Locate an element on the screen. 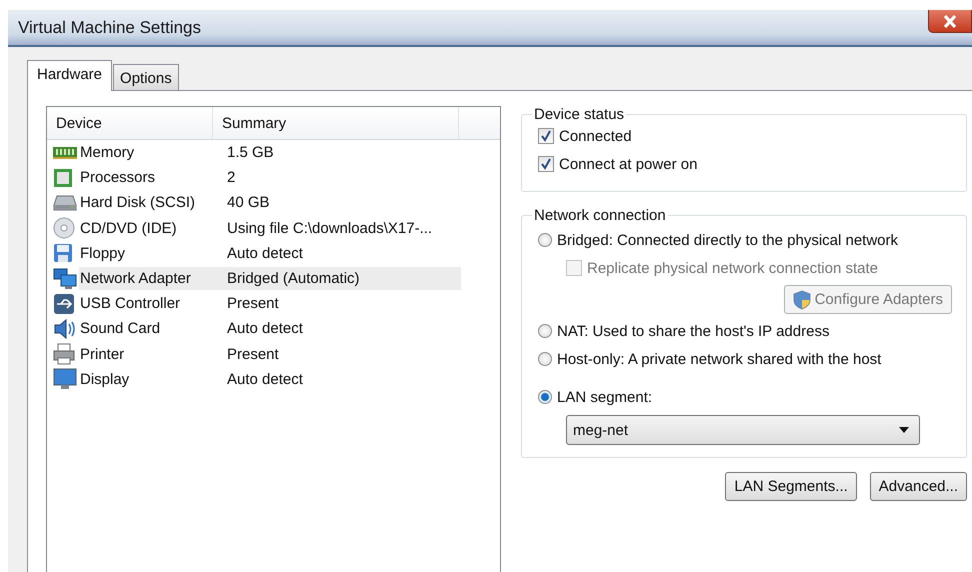 The width and height of the screenshot is (972, 572). radio-label: NAT: Used to share the host's IP address is located at coordinates (693, 331).